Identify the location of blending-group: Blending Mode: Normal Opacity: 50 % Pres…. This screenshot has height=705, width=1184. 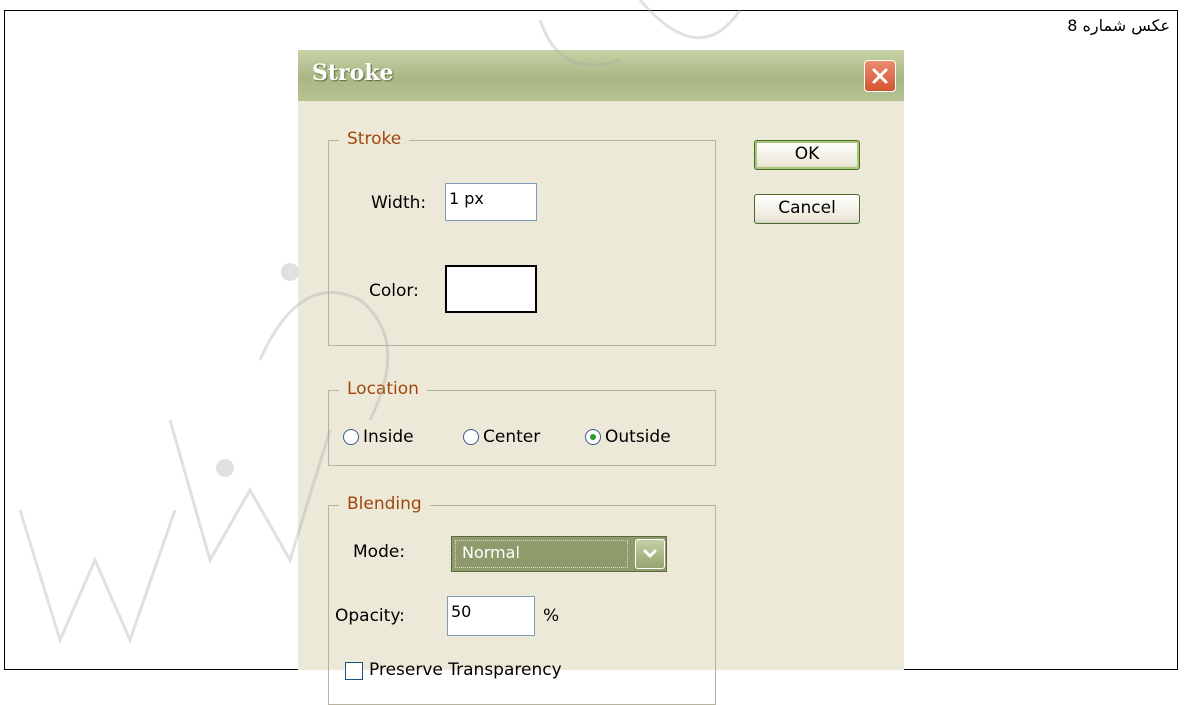
(522, 599).